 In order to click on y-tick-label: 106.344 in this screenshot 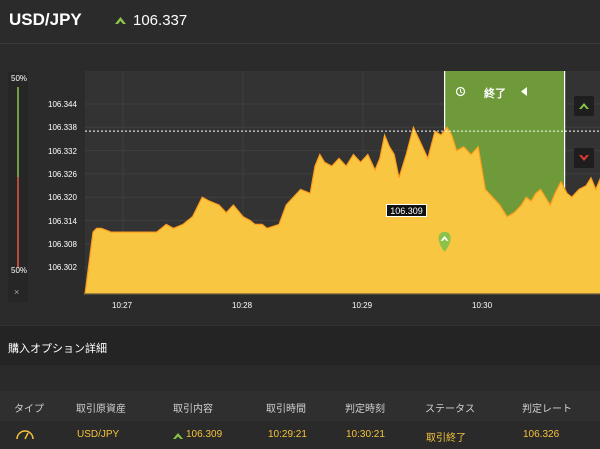, I will do `click(62, 104)`.